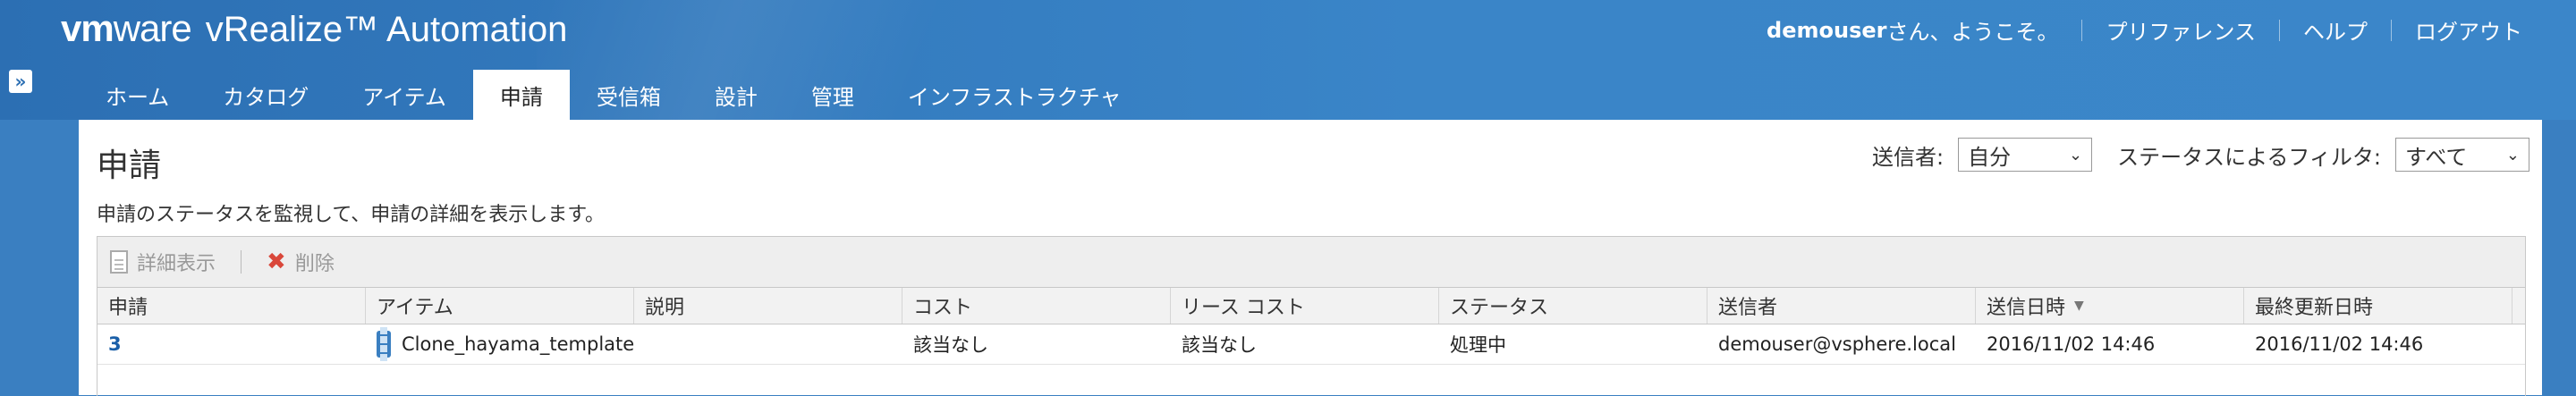 The height and width of the screenshot is (396, 2576). I want to click on submitted-cell: 2016/11/02 14:46, so click(2071, 344).